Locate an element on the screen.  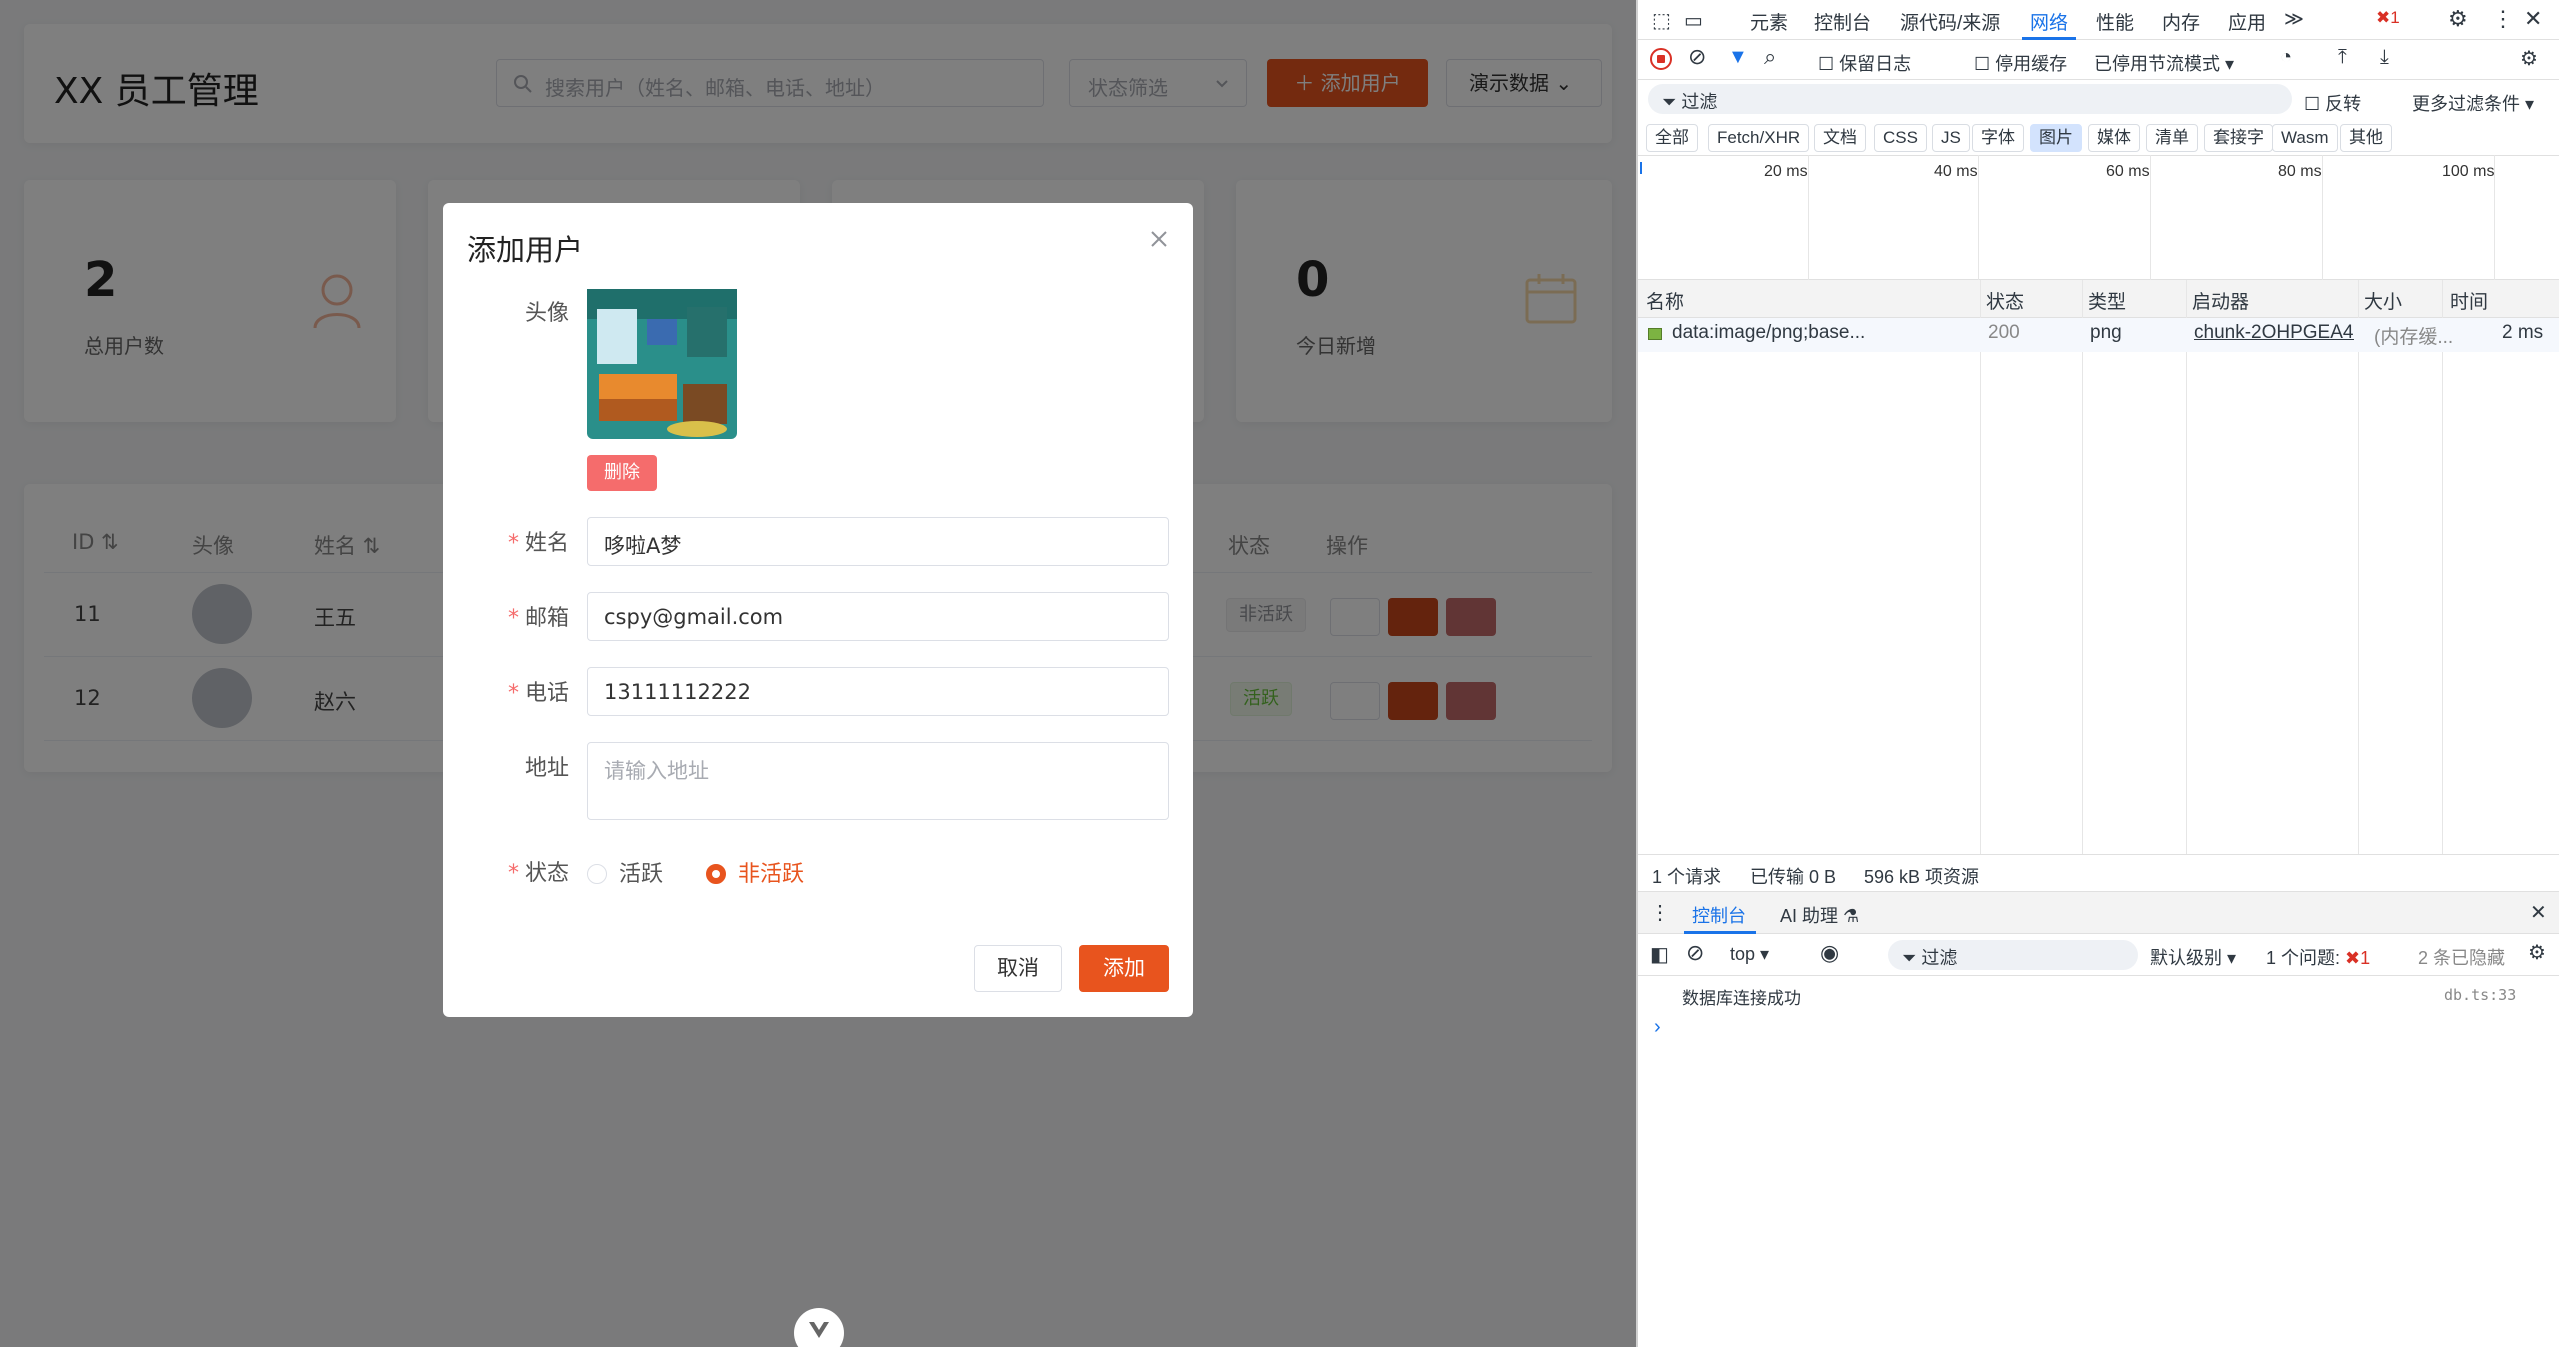
chip-css: CSS is located at coordinates (1900, 138).